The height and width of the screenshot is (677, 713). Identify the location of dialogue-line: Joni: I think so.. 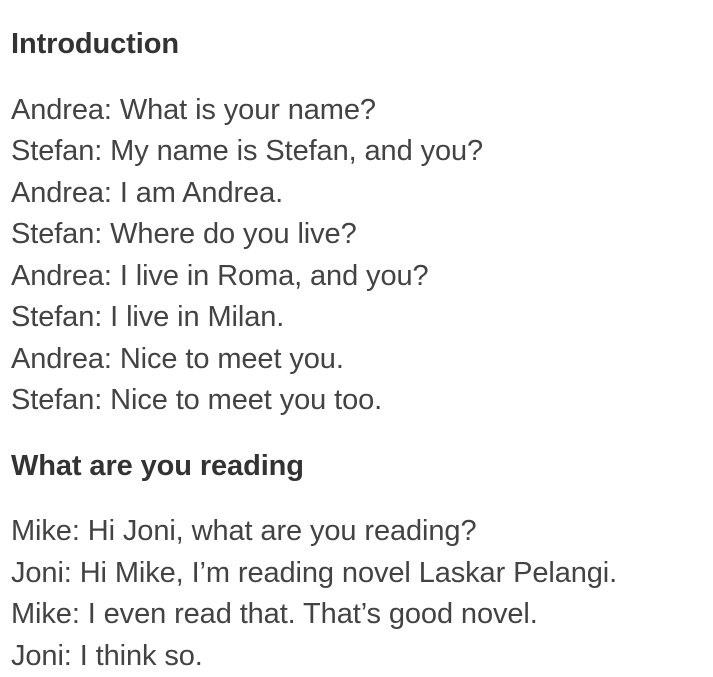
(107, 655).